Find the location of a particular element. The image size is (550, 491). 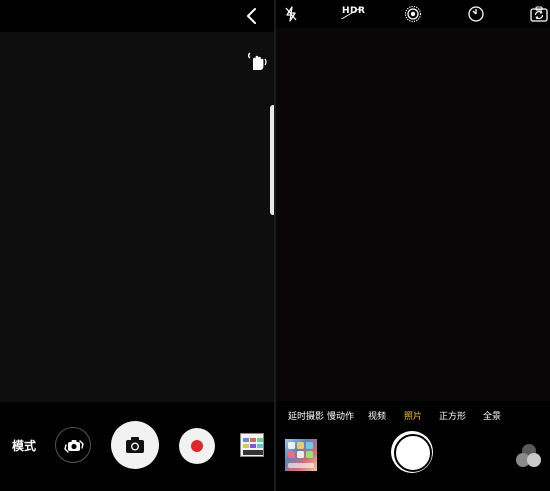

mode-panorama: 全景 is located at coordinates (492, 415).